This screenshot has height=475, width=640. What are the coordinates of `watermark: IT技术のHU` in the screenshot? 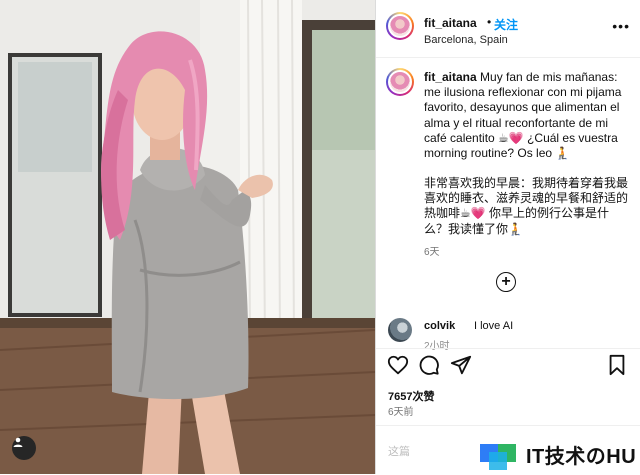 It's located at (557, 454).